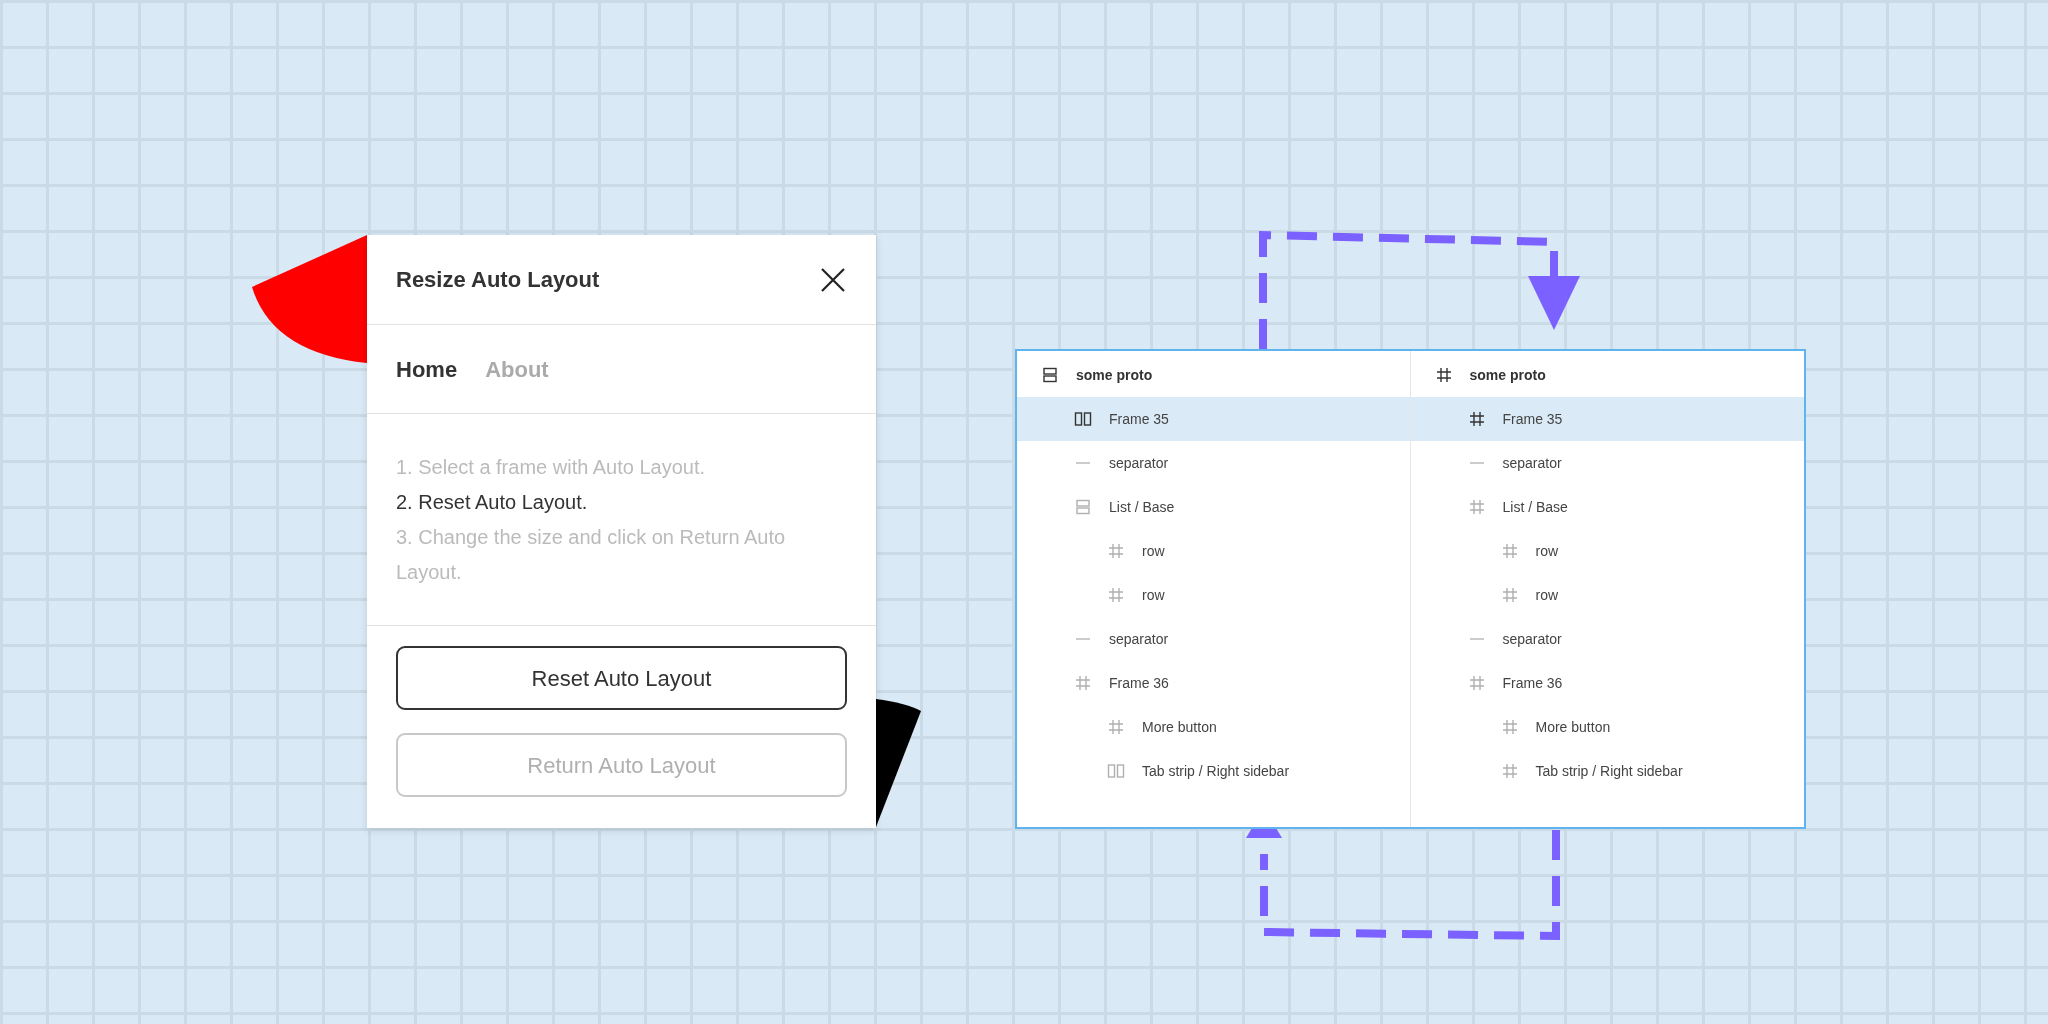  I want to click on instruction-step: 2. Reset Auto Layout., so click(621, 502).